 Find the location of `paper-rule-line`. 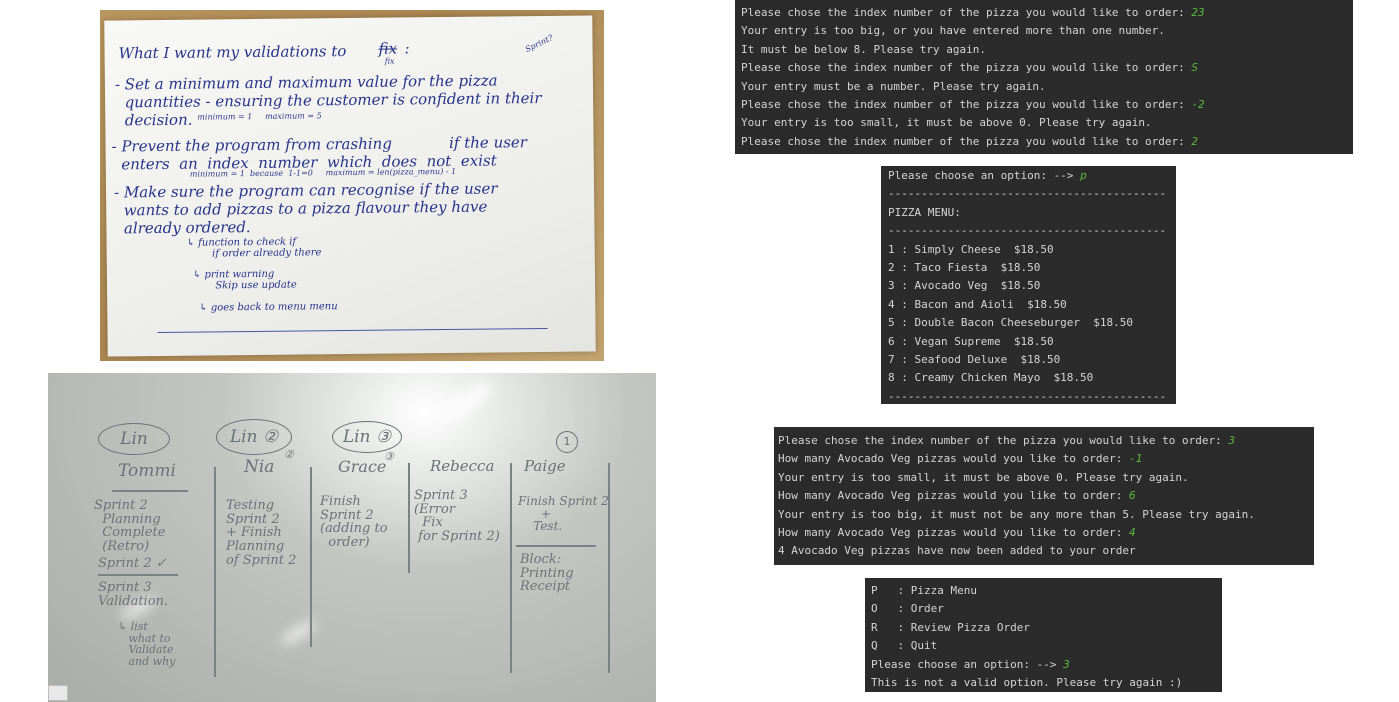

paper-rule-line is located at coordinates (352, 330).